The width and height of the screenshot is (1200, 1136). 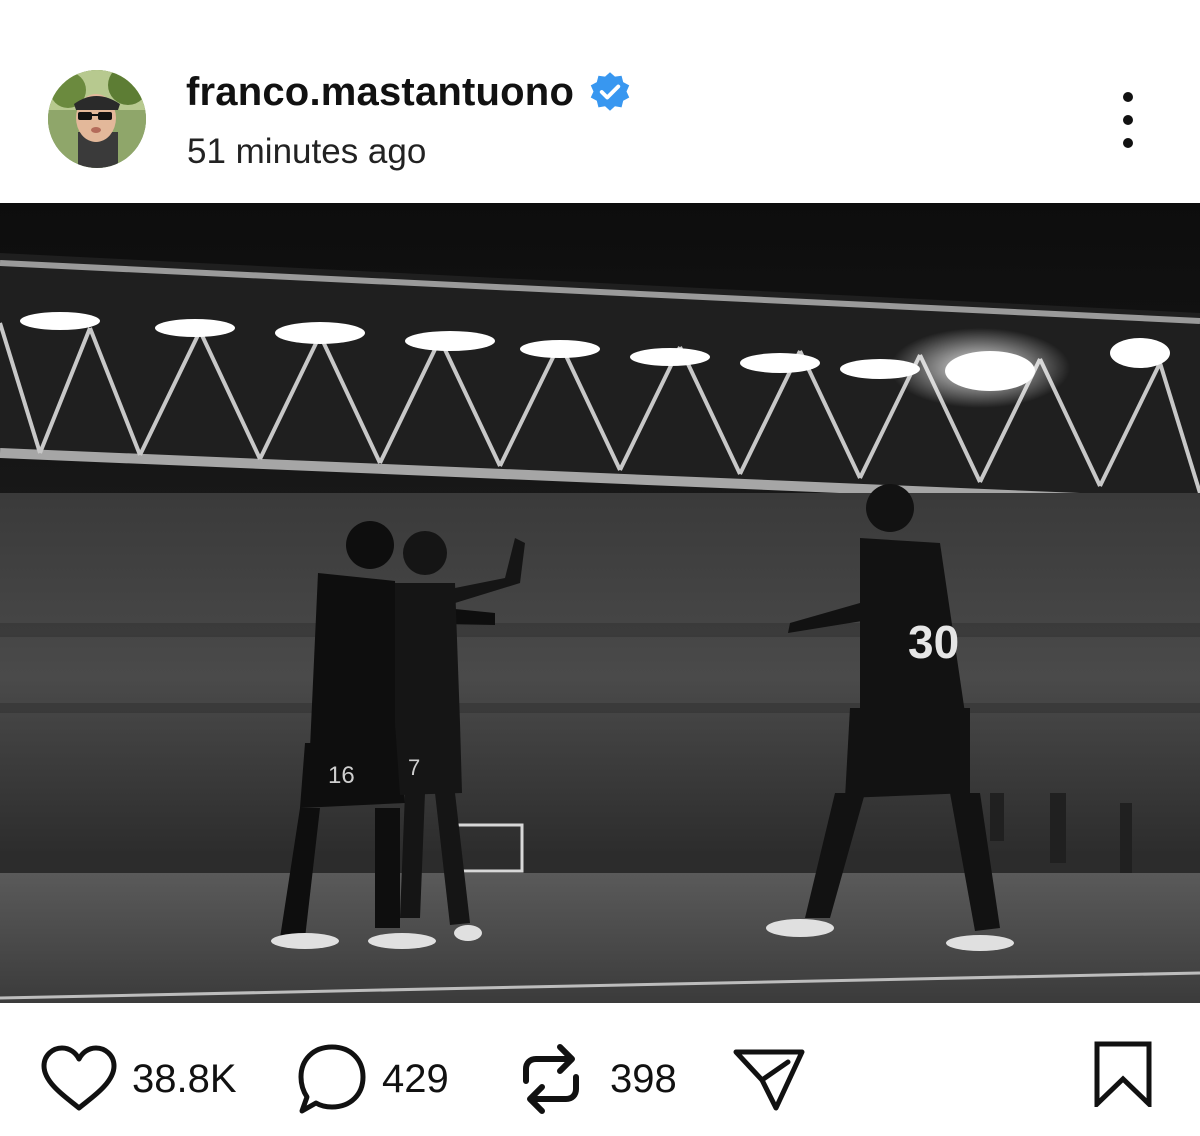 I want to click on verified-badge-icon, so click(x=610, y=91).